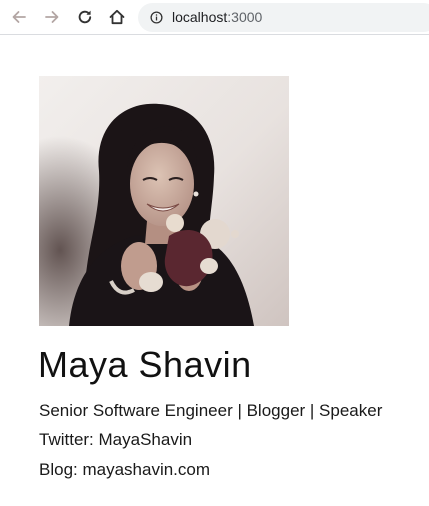 This screenshot has width=429, height=506. I want to click on browser-toolbar: localhost:3000, so click(214, 17).